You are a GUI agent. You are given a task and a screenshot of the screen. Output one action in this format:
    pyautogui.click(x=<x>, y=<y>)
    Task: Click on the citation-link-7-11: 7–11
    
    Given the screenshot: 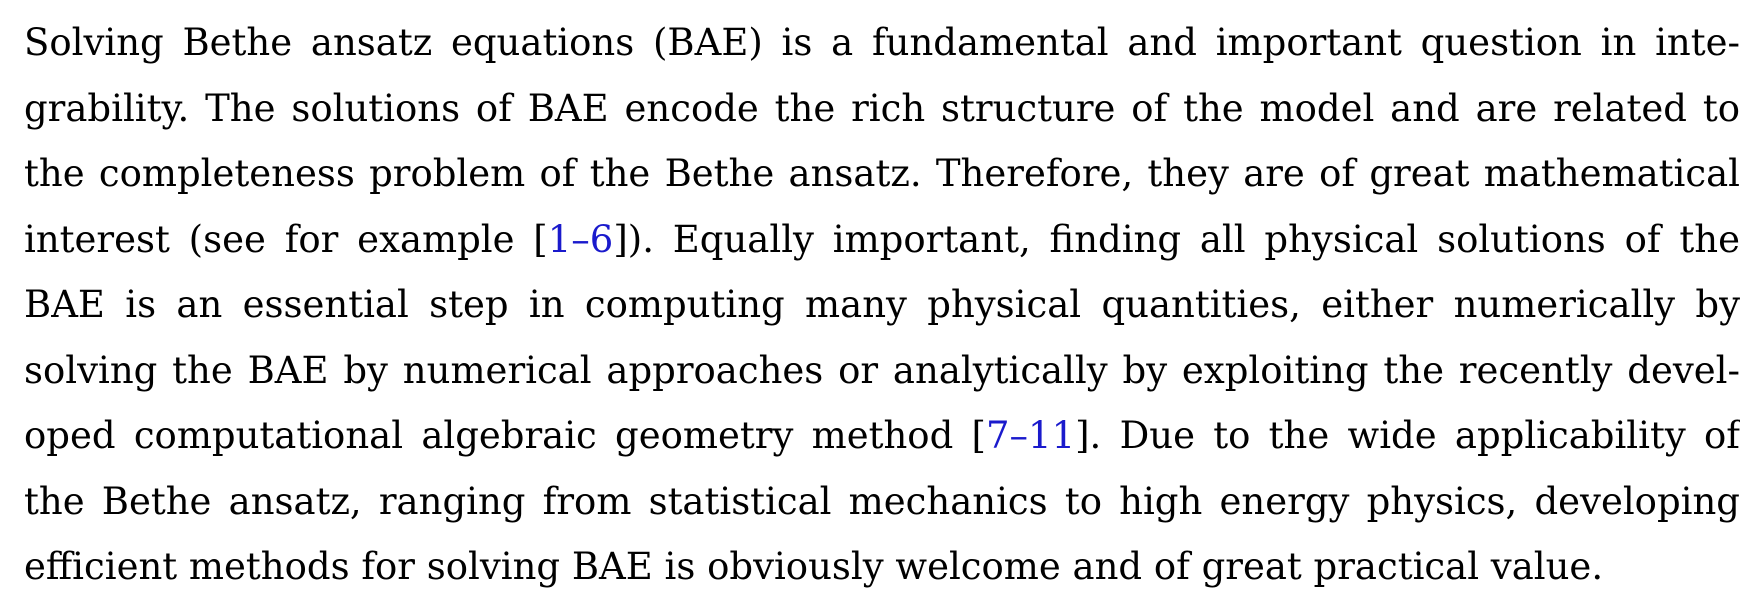 What is the action you would take?
    pyautogui.click(x=1030, y=435)
    